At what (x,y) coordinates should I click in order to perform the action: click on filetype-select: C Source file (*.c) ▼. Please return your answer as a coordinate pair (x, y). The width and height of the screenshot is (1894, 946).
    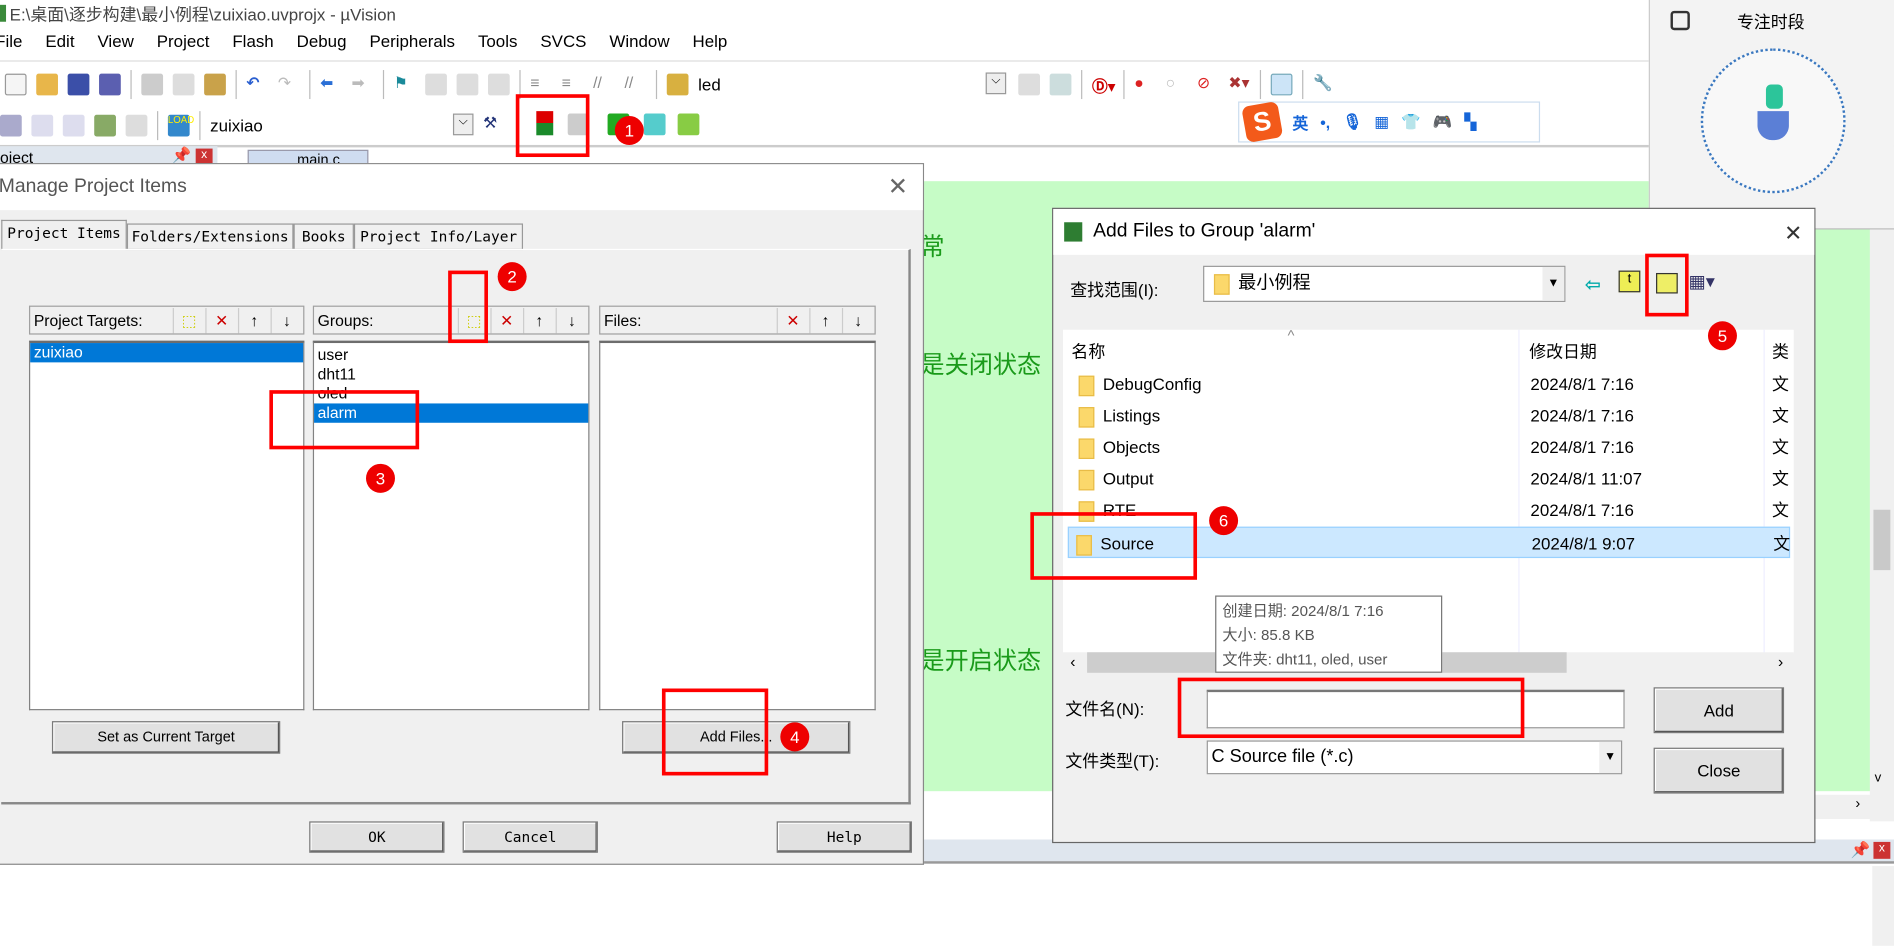
    Looking at the image, I should click on (1414, 757).